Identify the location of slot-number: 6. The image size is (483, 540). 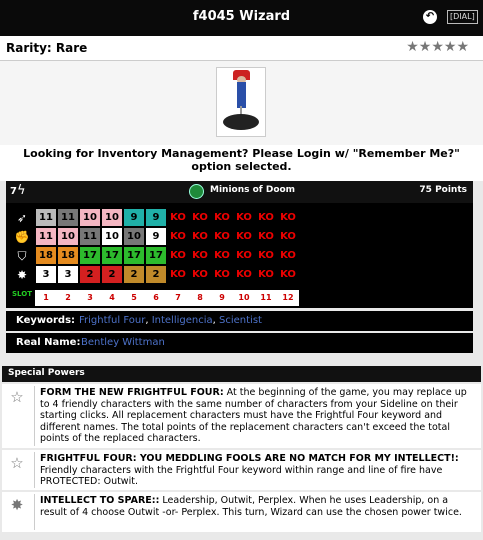
(156, 298).